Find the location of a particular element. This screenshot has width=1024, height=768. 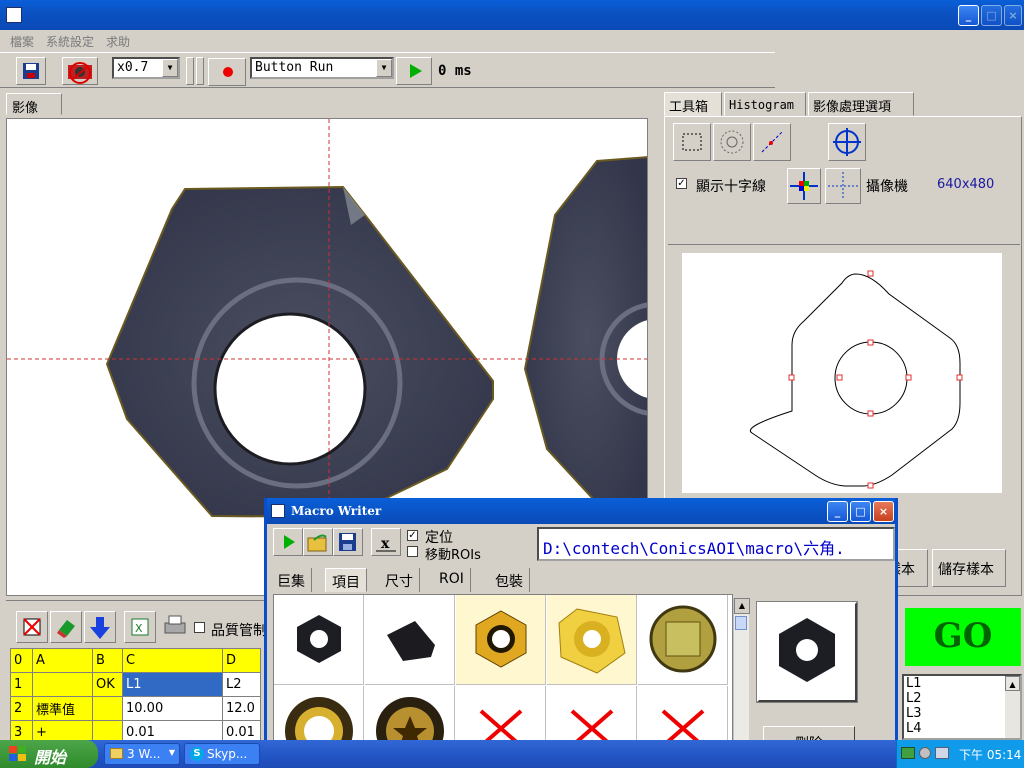

measurement-list: L1 L2 L3 L4 ▲ is located at coordinates (962, 707).